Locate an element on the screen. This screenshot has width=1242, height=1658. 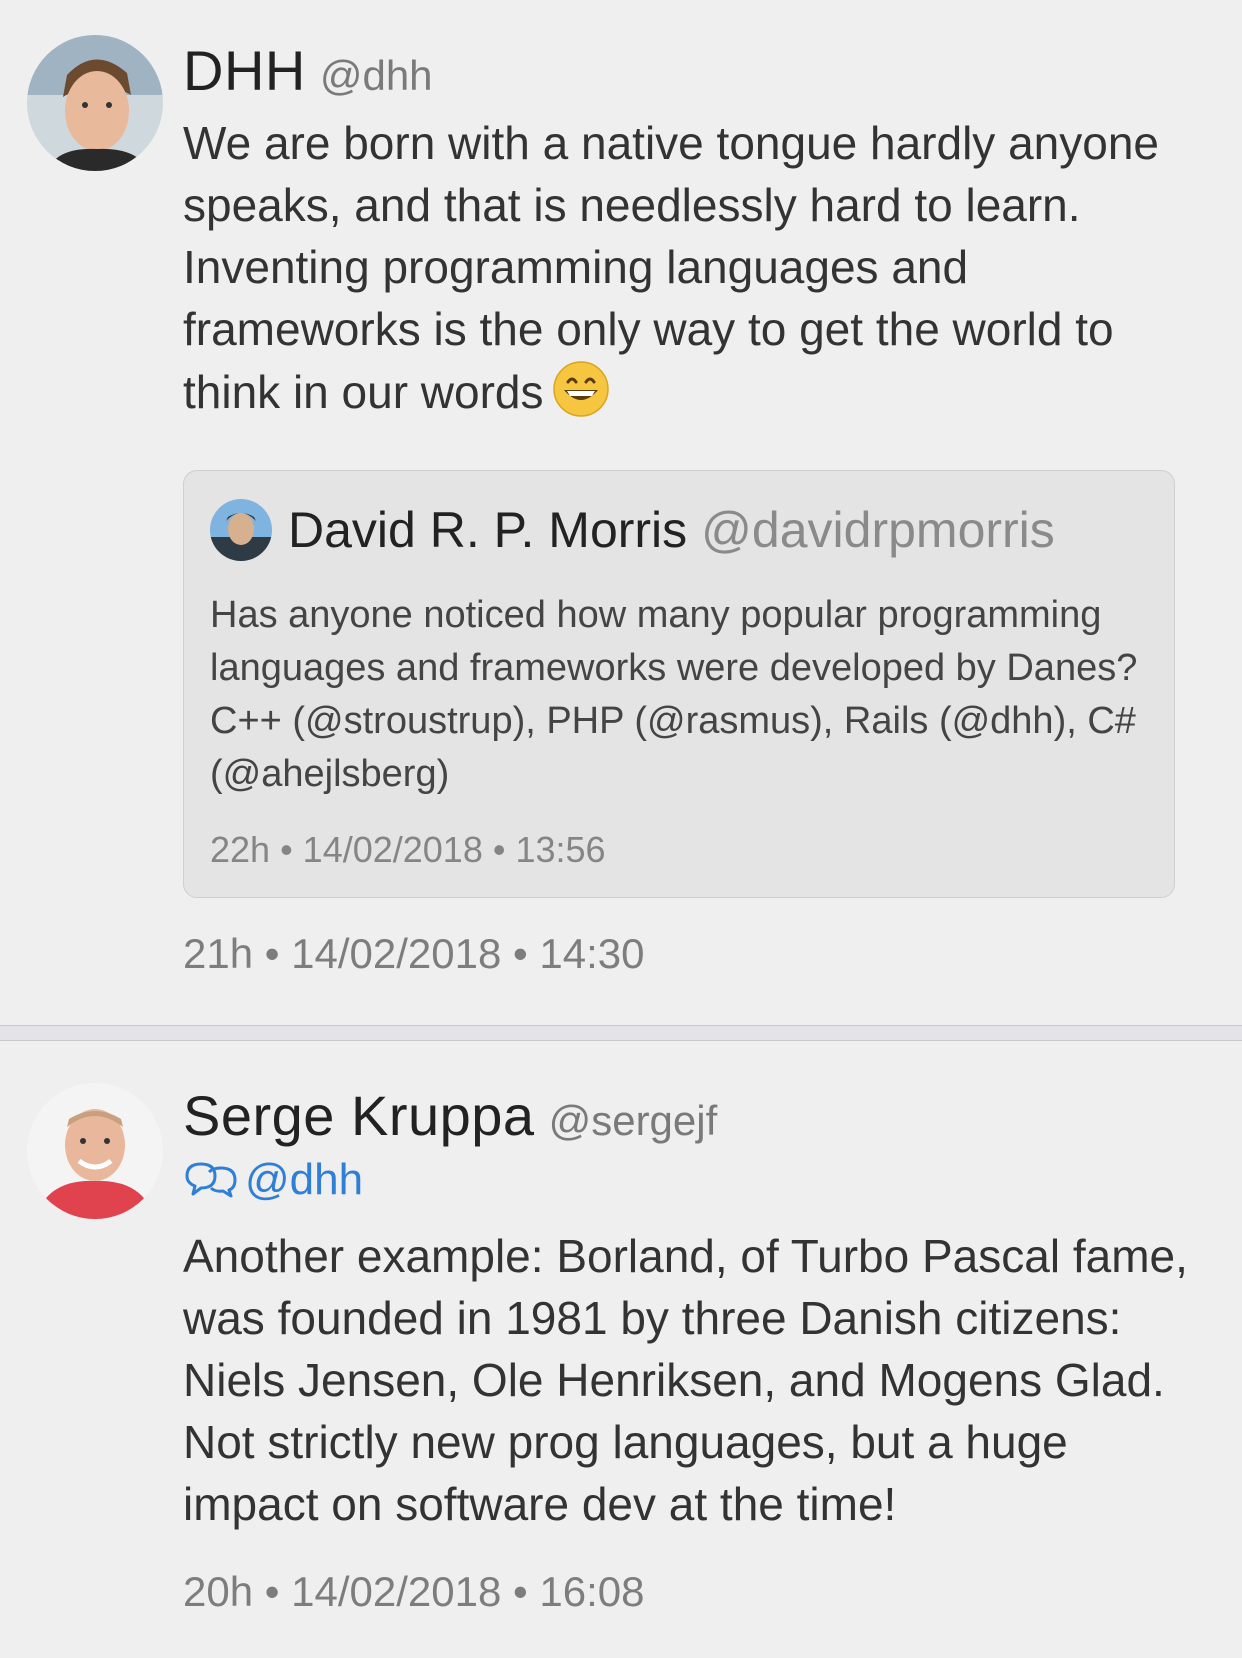
tweet-timestamp: 21h • 14/02/2018 • 14:30 is located at coordinates (414, 953).